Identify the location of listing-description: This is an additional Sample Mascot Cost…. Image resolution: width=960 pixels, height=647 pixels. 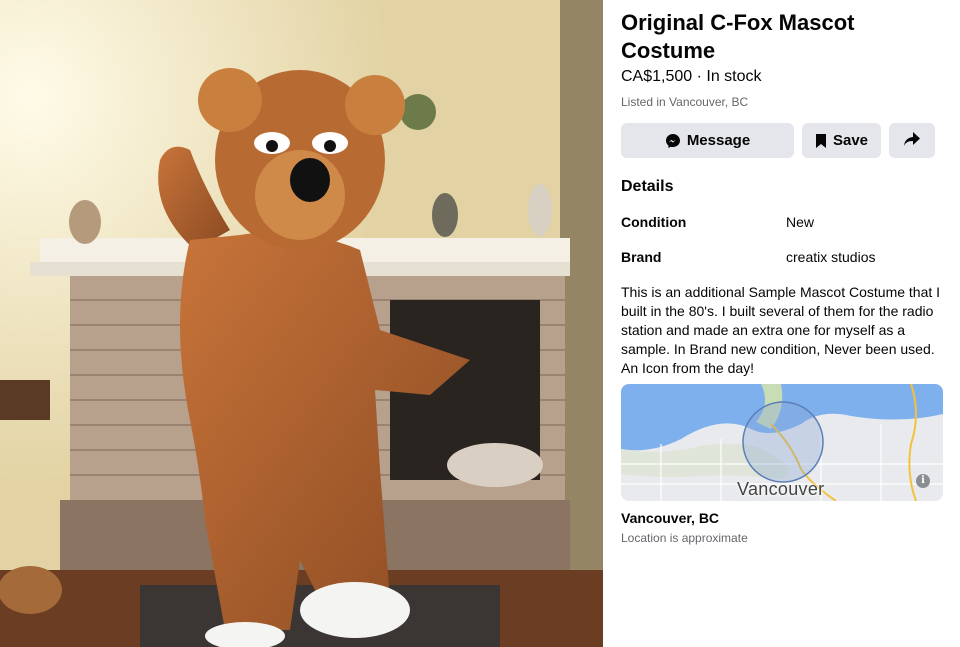
(781, 330).